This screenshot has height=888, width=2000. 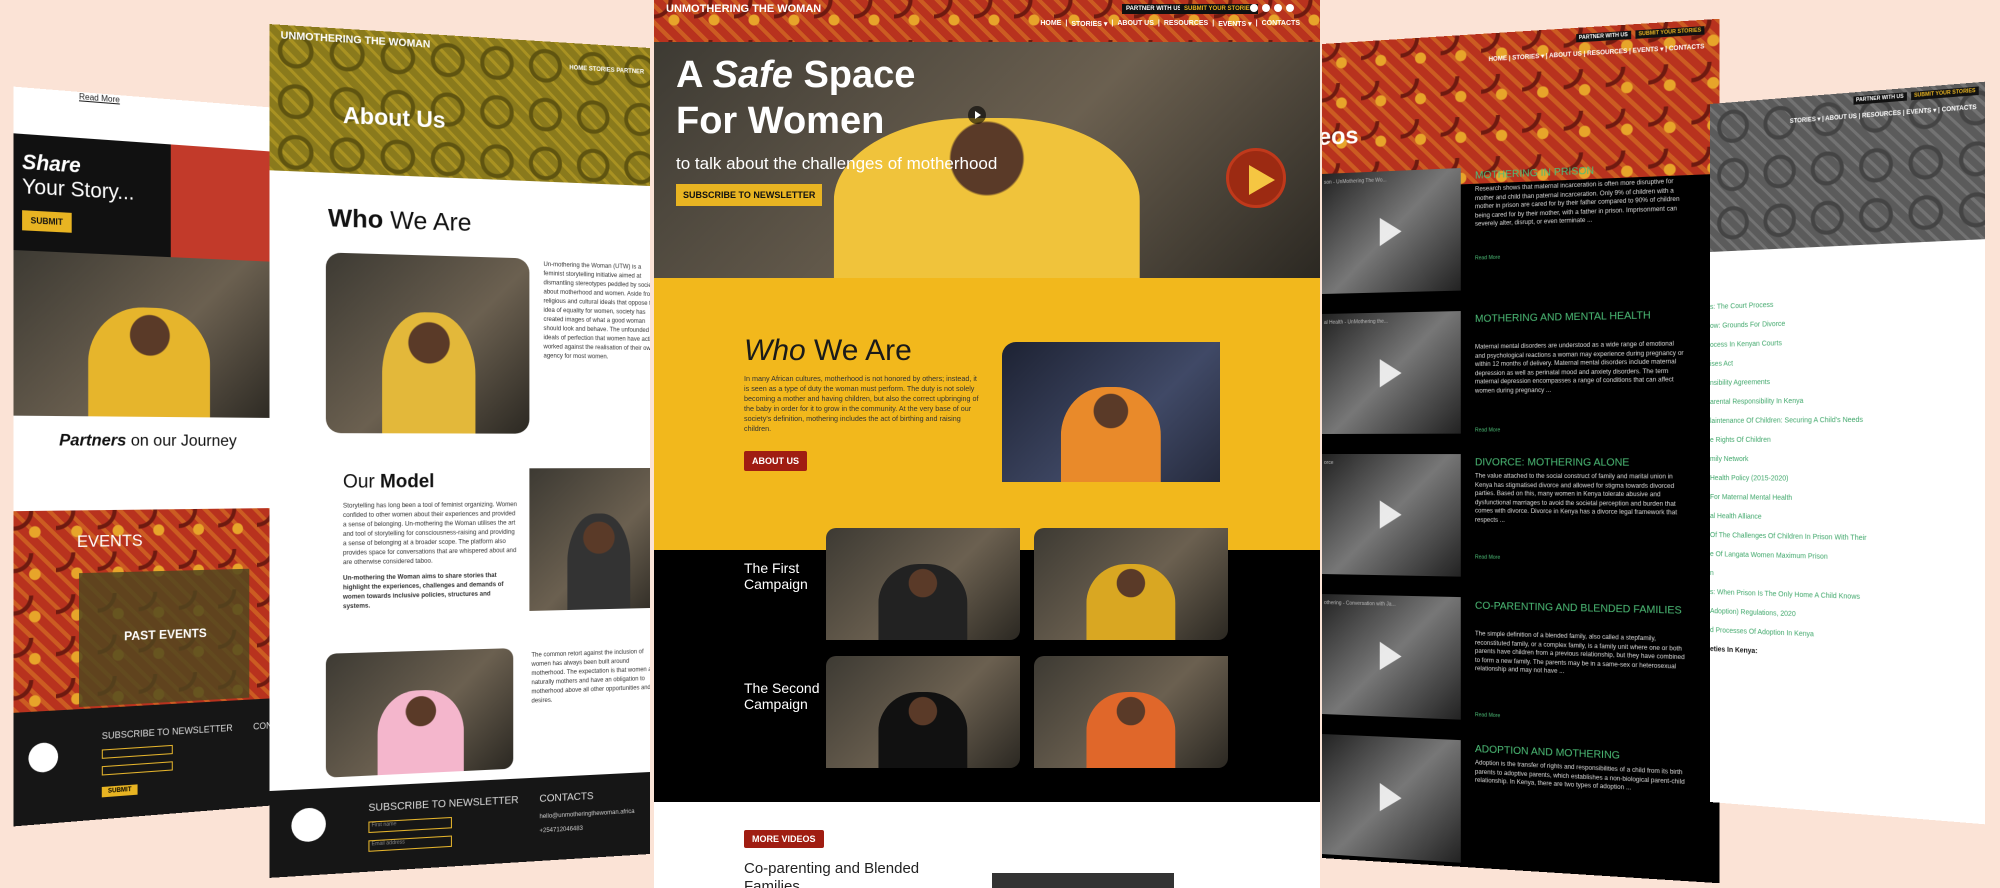 What do you see at coordinates (1740, 440) in the screenshot?
I see `resource-link: e Rights Of Children` at bounding box center [1740, 440].